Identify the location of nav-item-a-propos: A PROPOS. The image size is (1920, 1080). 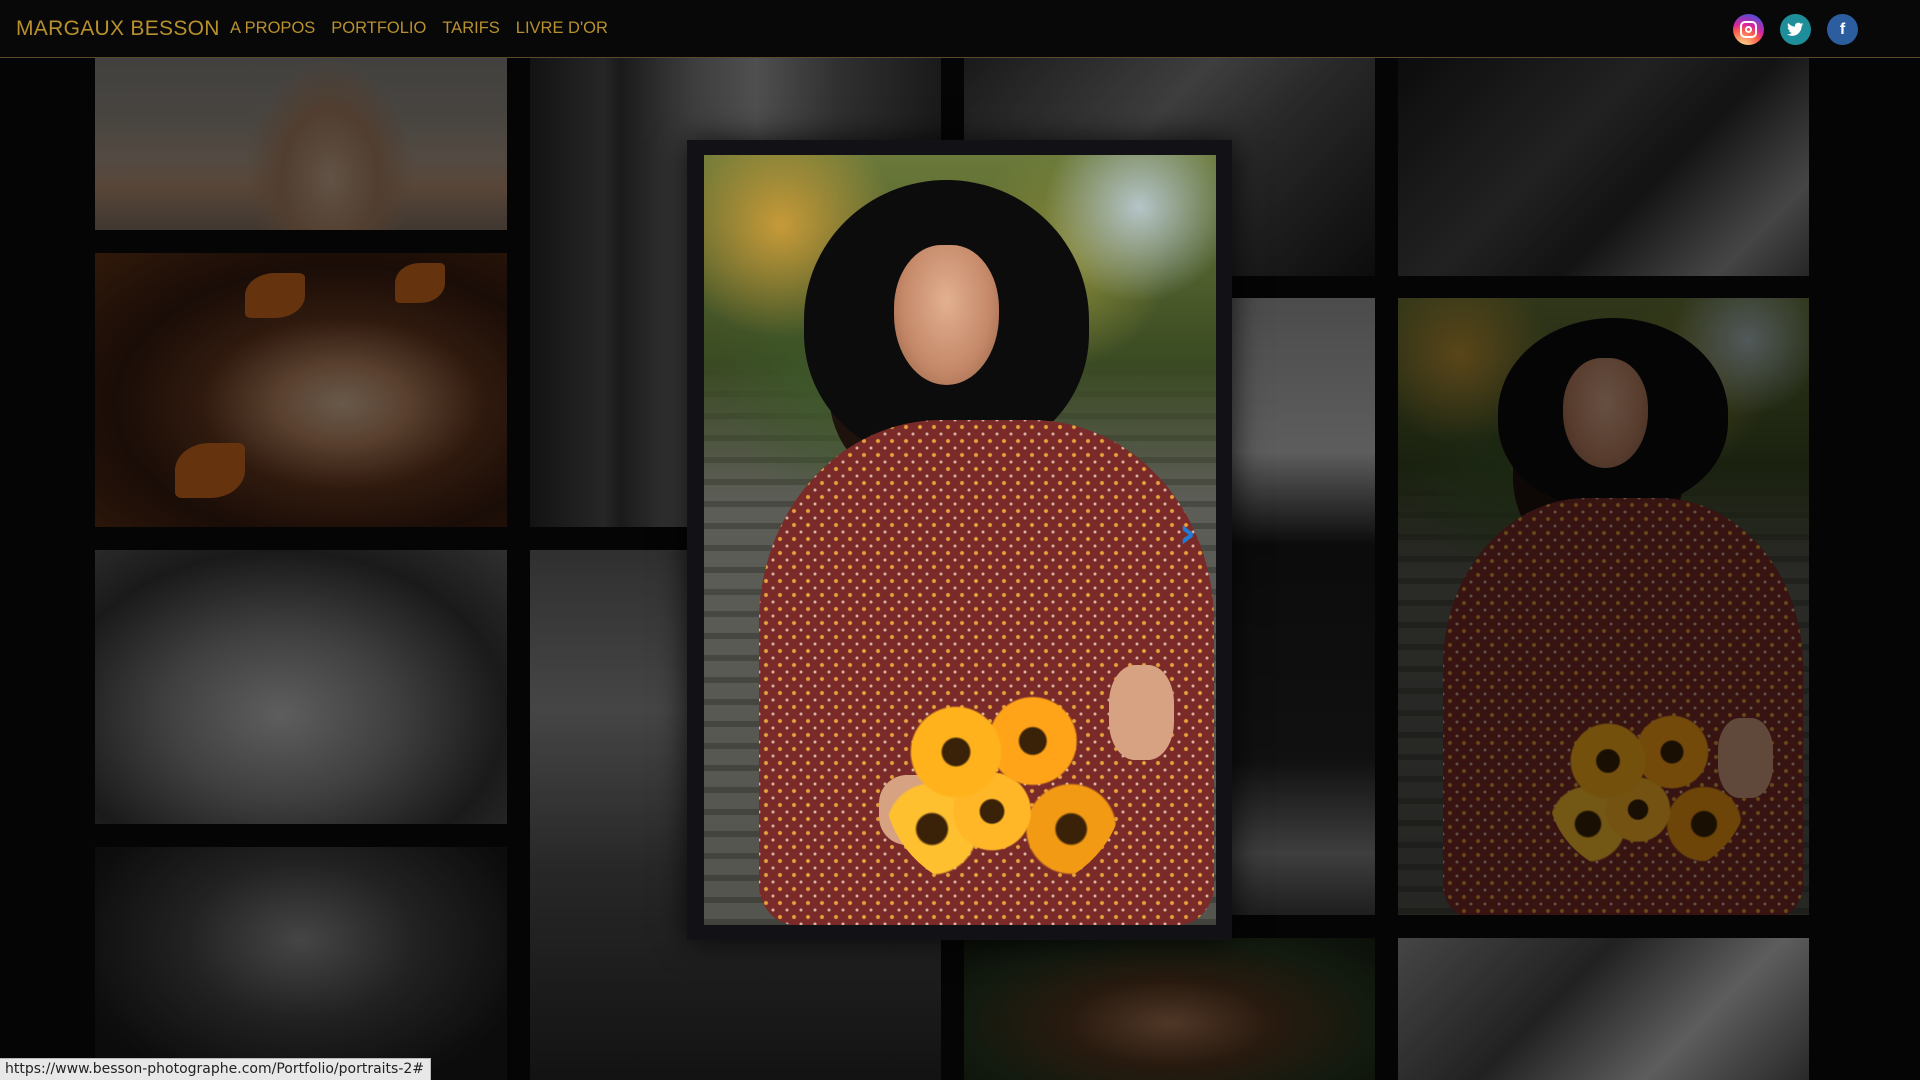
(272, 28).